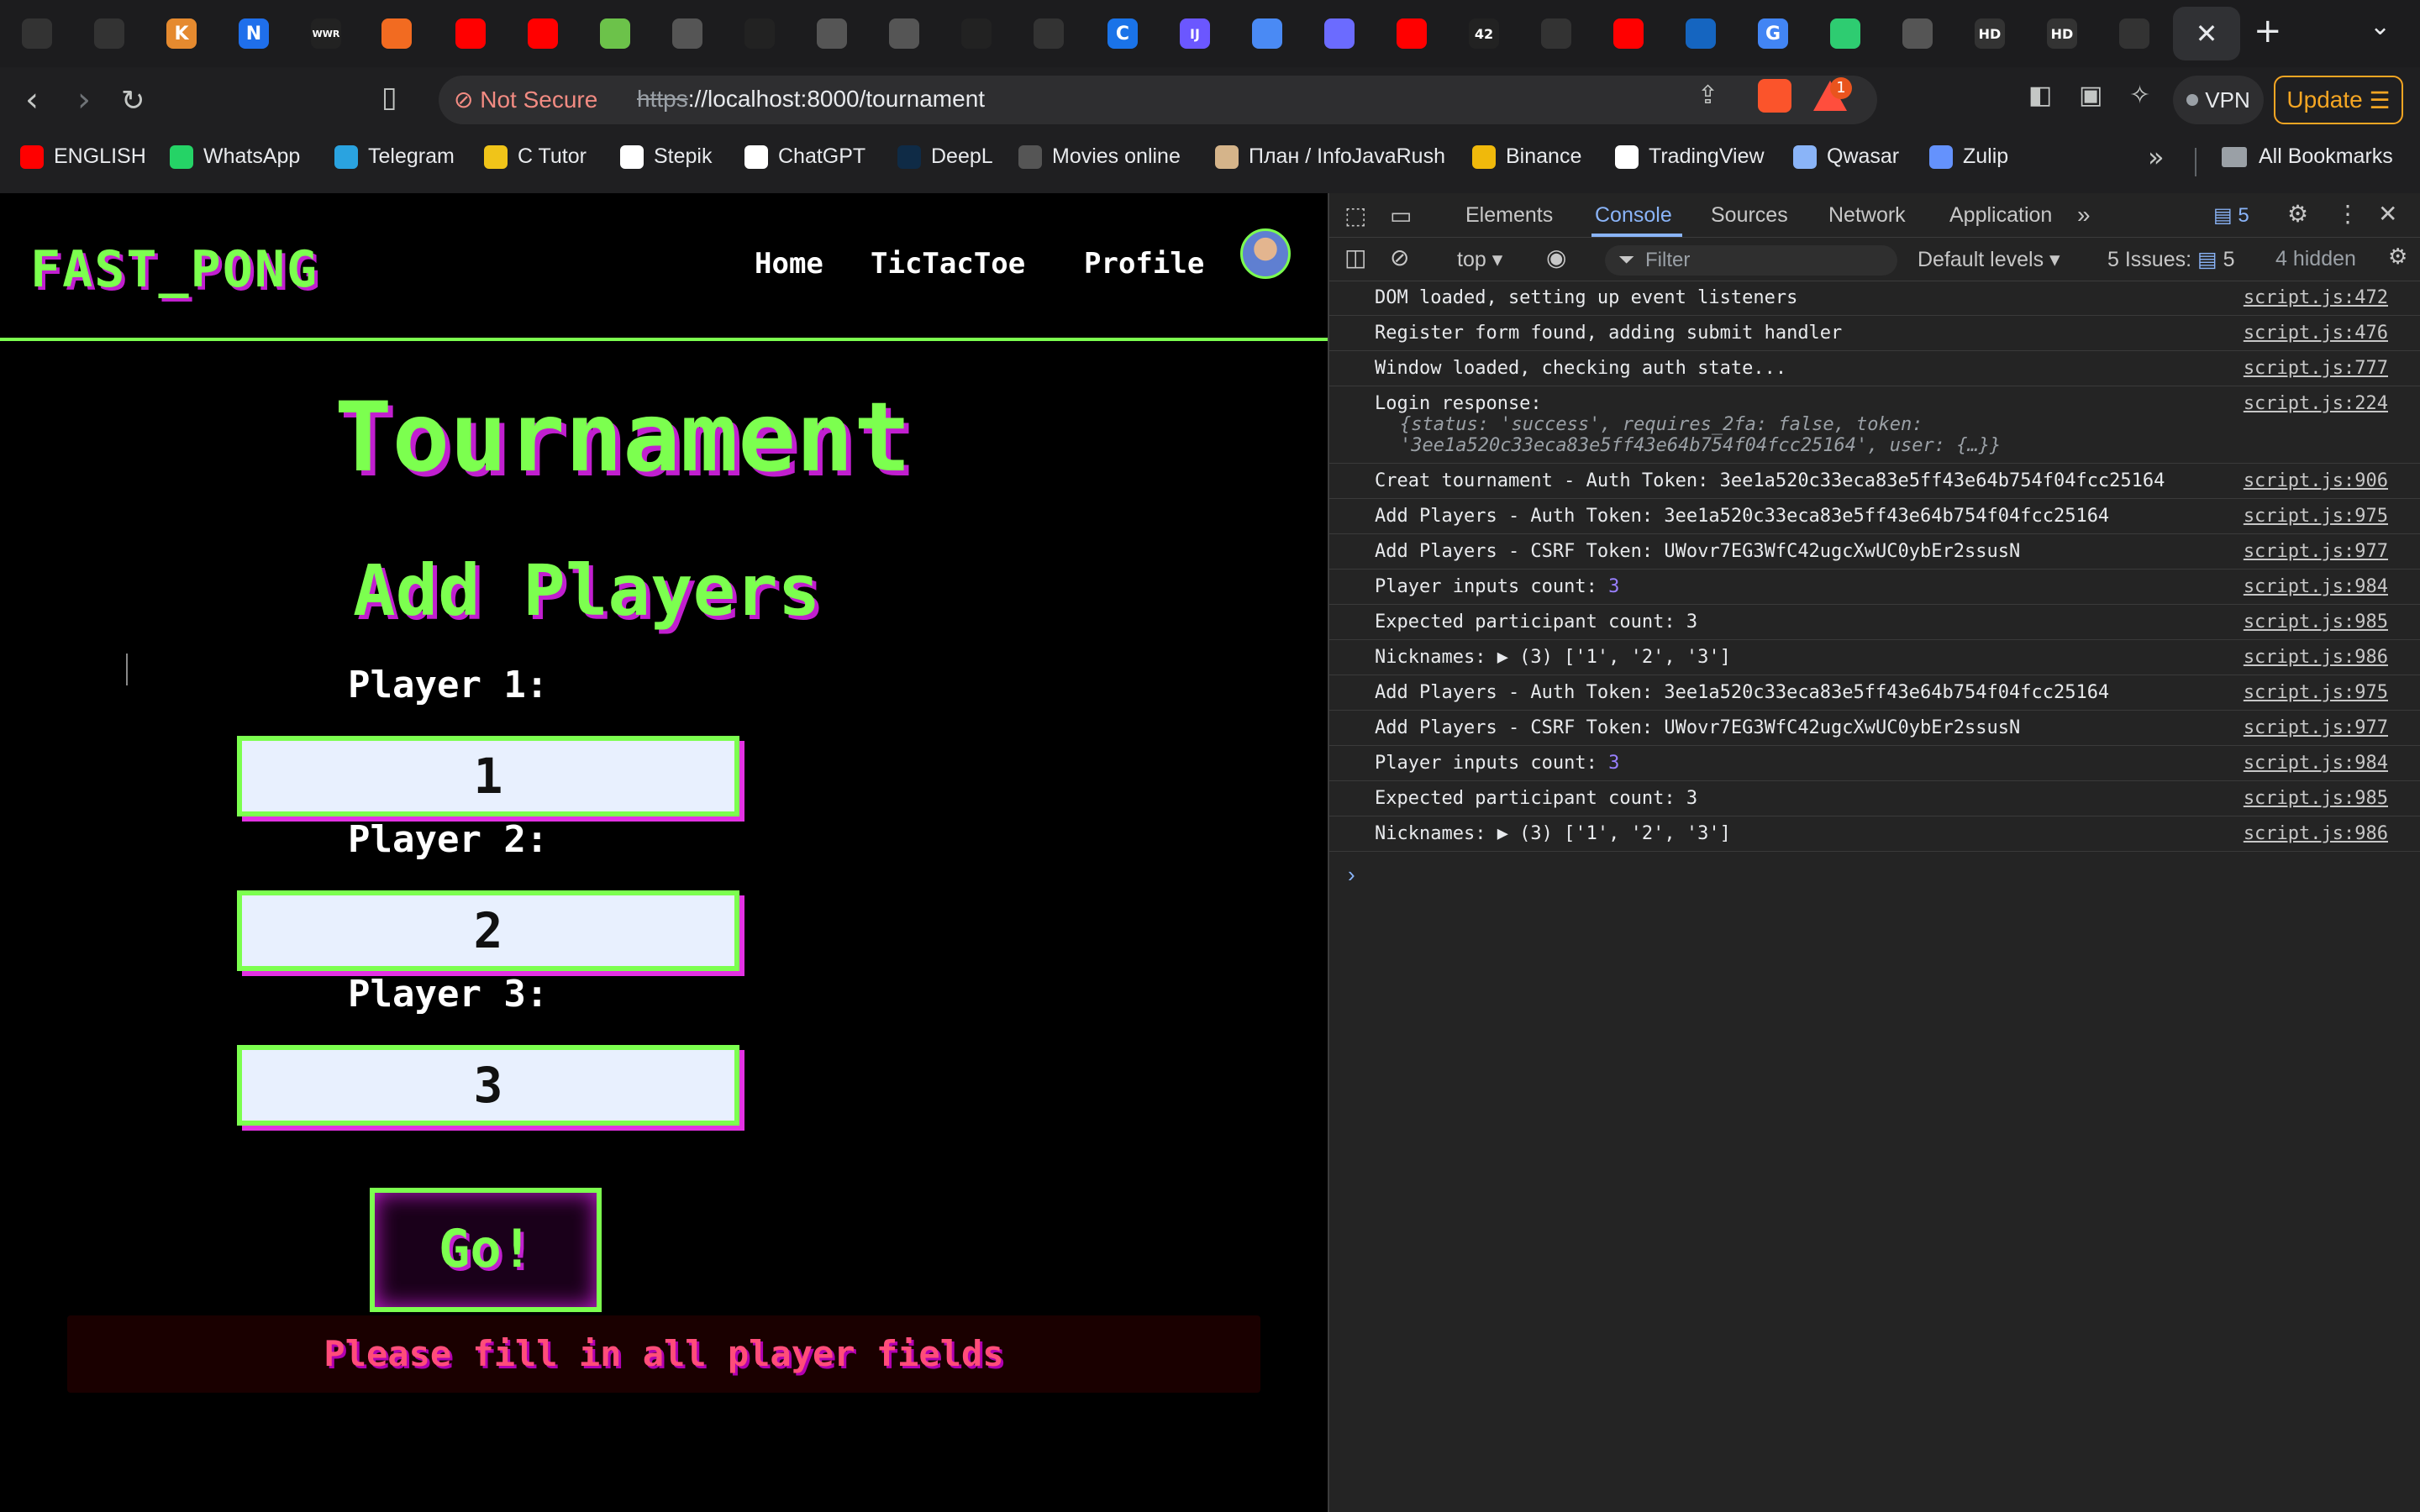 This screenshot has width=2420, height=1512. I want to click on log-levels-select: Default levels ▾, so click(1989, 259).